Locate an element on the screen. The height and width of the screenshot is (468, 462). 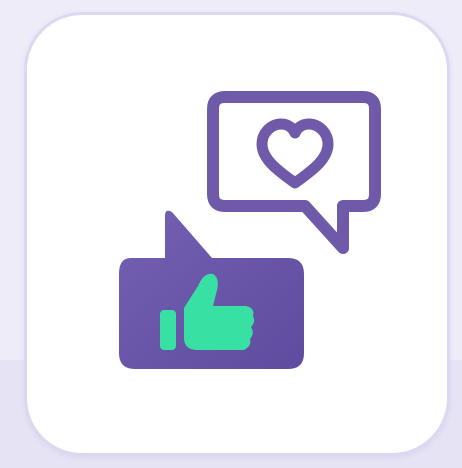
speech-bubble-outline is located at coordinates (294, 172).